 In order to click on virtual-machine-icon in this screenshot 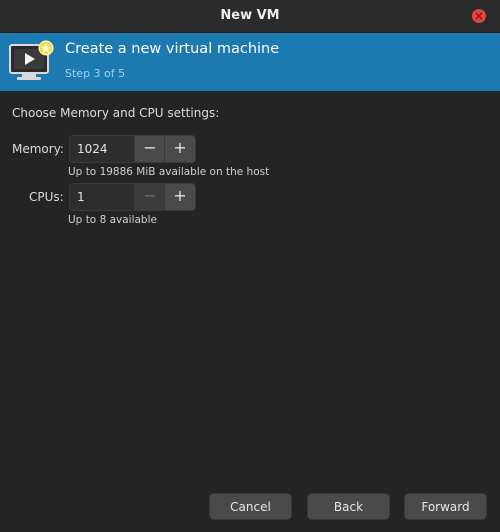, I will do `click(31, 60)`.